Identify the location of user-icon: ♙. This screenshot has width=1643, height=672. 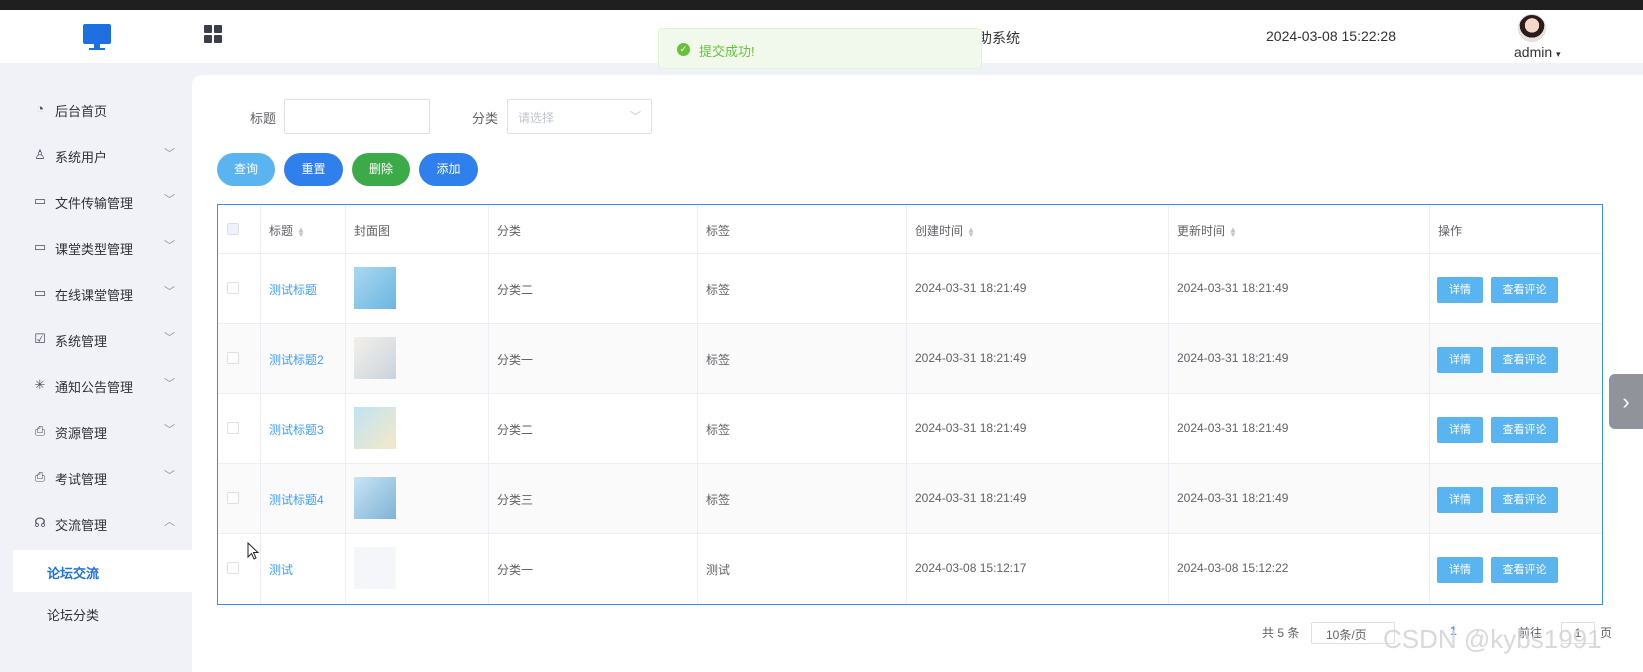
(40, 154).